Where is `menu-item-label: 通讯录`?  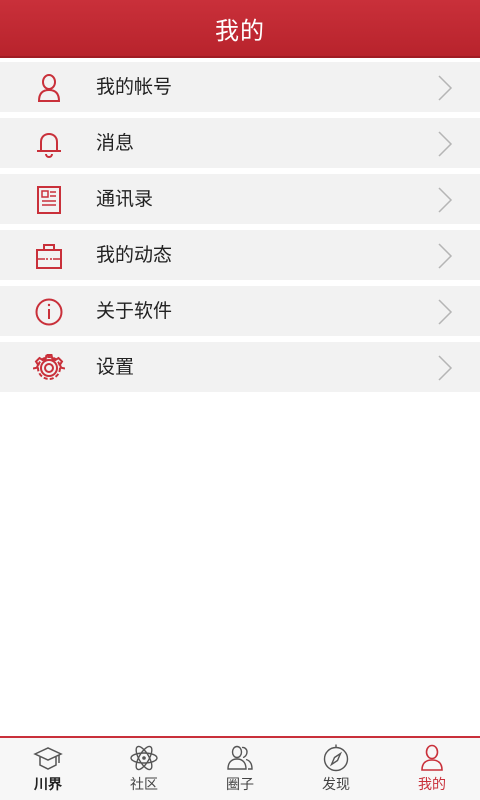
menu-item-label: 通讯录 is located at coordinates (125, 199).